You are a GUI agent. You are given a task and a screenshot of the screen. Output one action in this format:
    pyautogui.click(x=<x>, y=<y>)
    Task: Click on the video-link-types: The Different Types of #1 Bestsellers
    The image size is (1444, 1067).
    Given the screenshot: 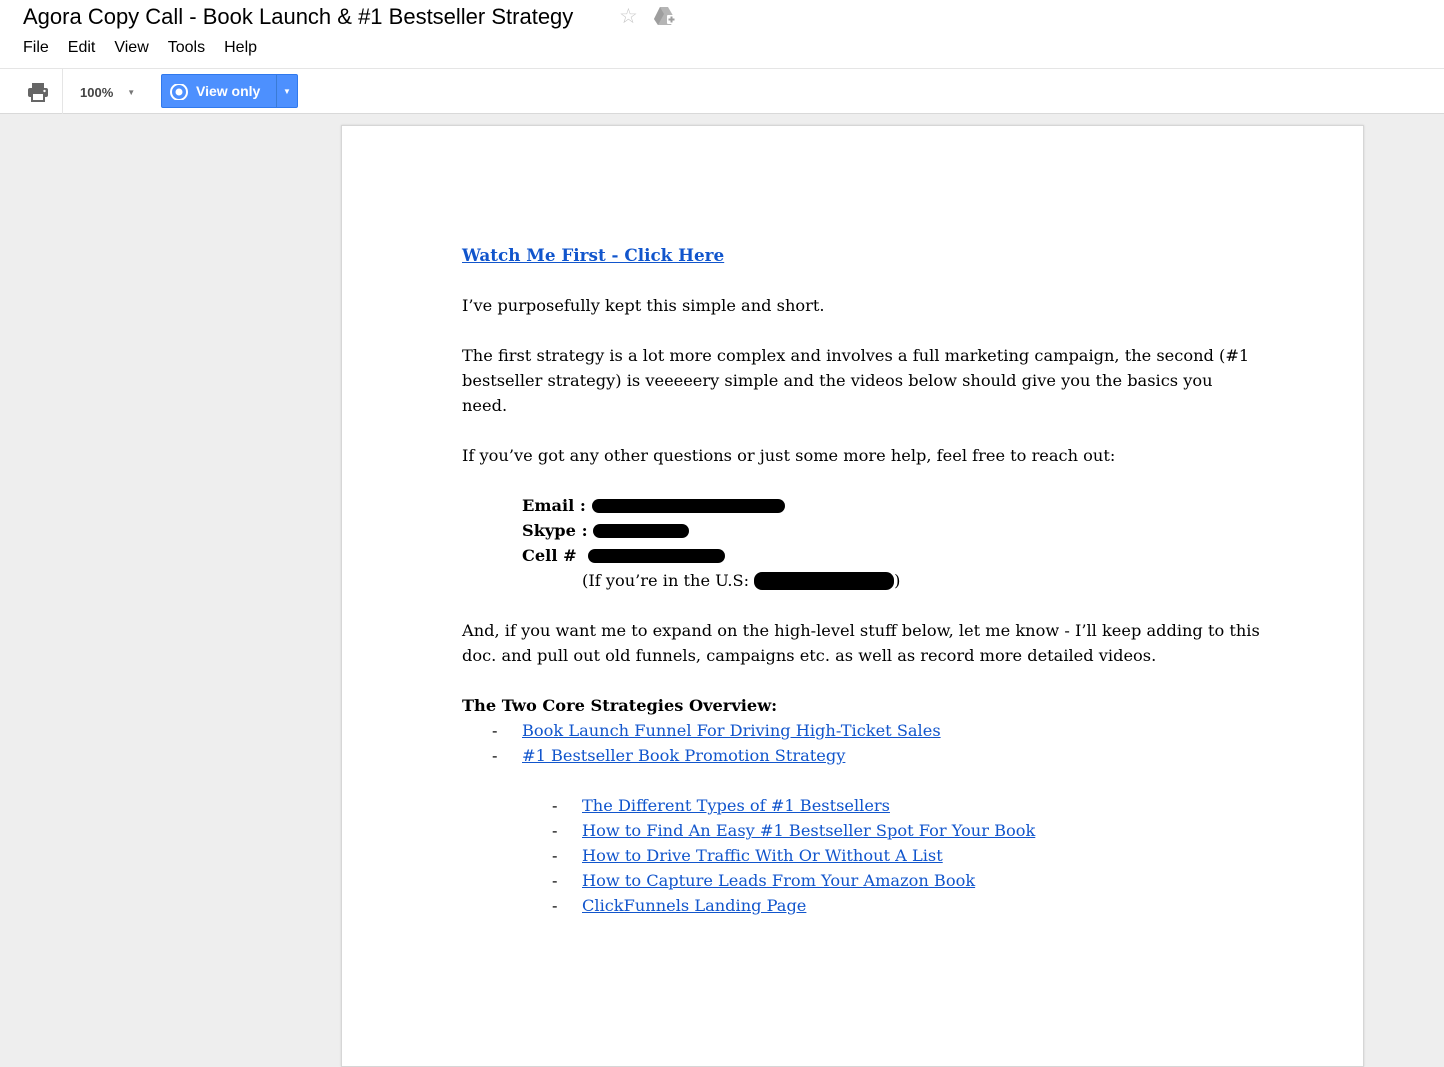 What is the action you would take?
    pyautogui.click(x=736, y=805)
    